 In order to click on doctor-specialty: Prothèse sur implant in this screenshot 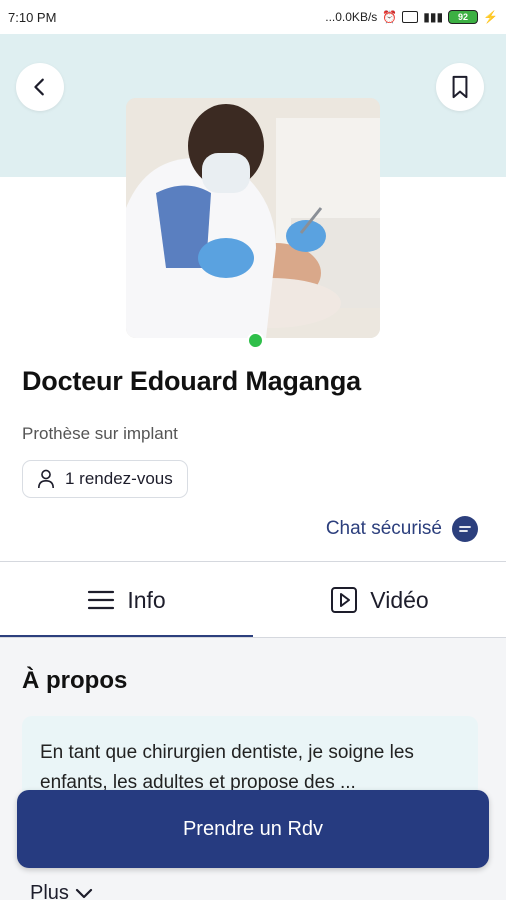, I will do `click(100, 433)`.